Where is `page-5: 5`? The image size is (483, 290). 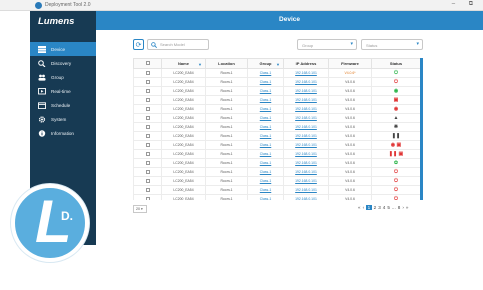 page-5: 5 is located at coordinates (388, 207).